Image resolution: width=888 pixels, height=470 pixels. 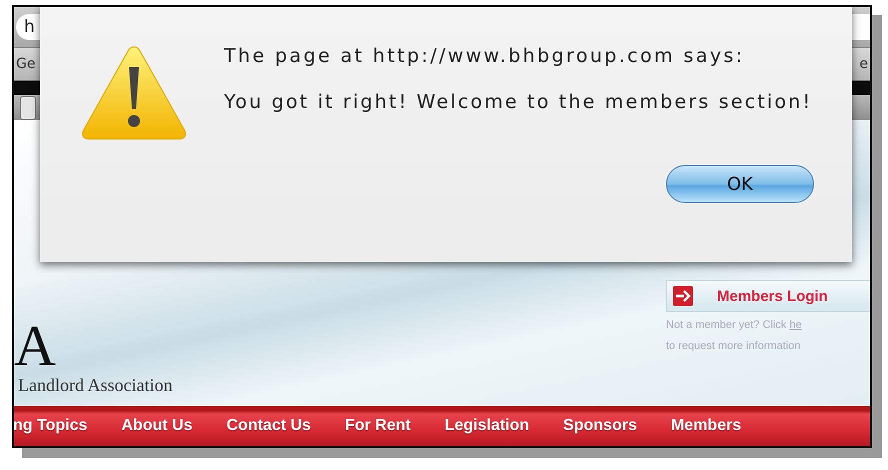 I want to click on warning-icon, so click(x=134, y=93).